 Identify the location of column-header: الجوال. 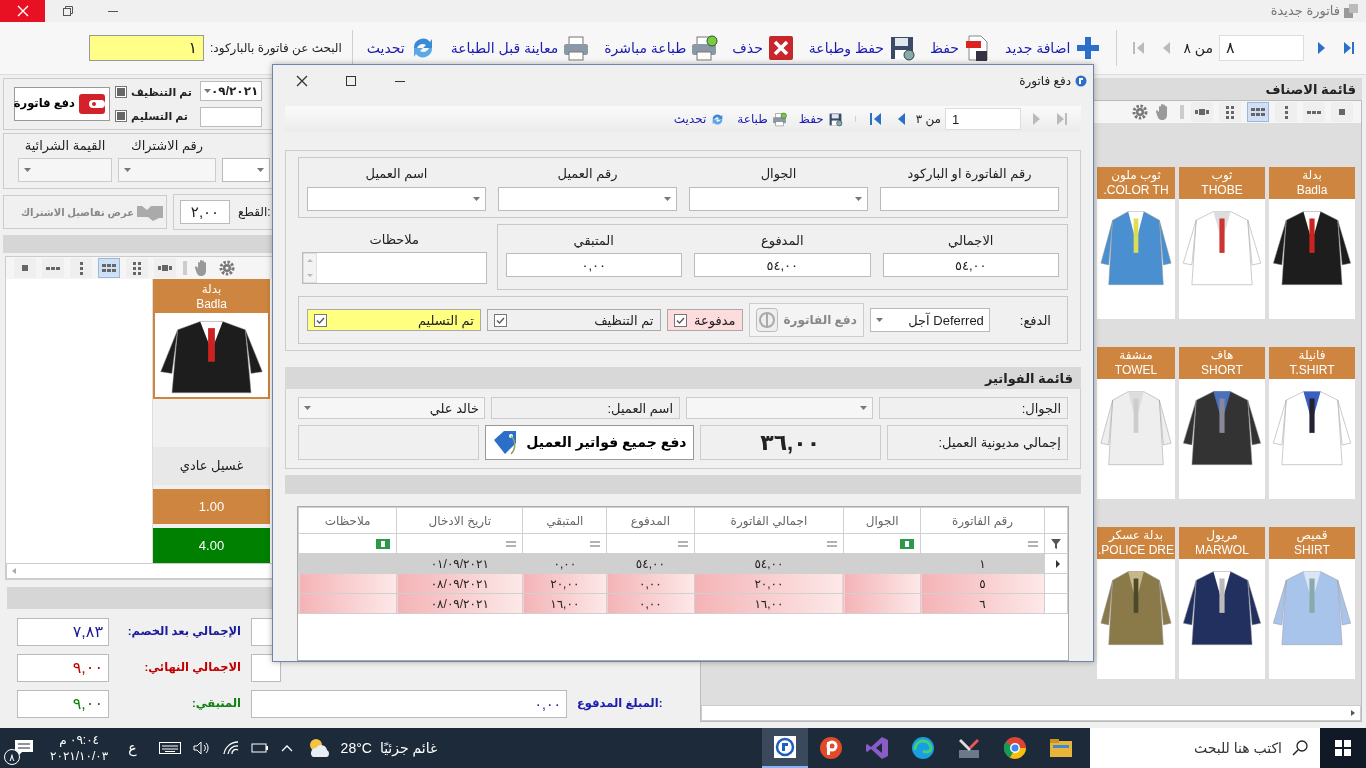
(882, 520).